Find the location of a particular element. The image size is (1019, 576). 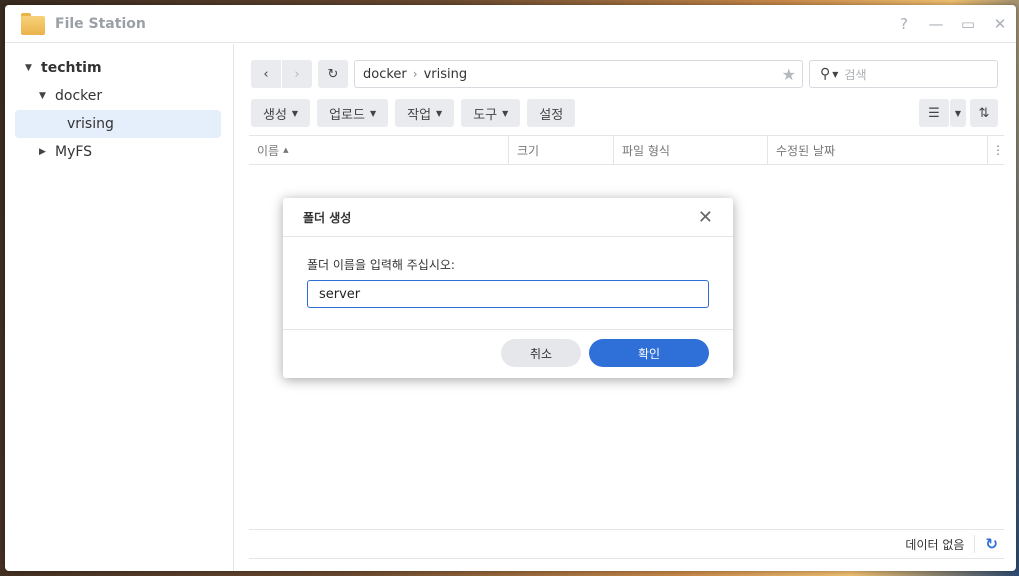

search-placeholder: 검색 is located at coordinates (855, 74).